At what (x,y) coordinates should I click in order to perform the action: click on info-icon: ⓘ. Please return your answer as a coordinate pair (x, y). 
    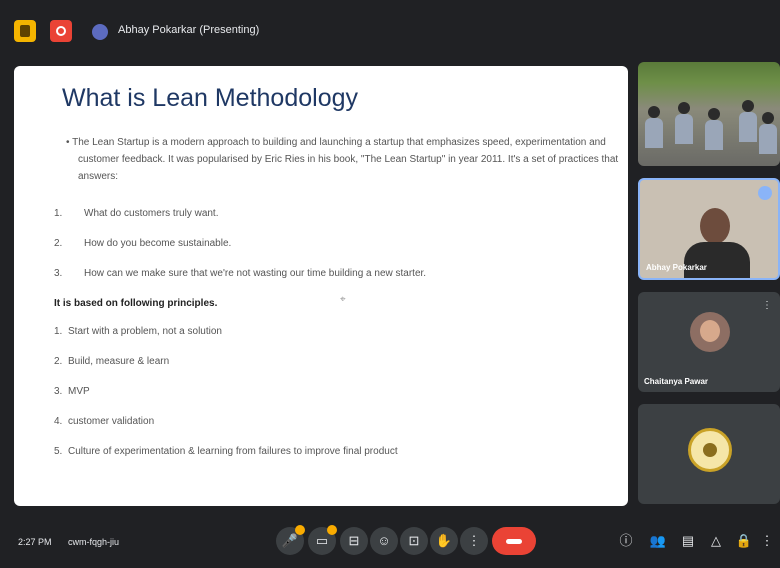
    Looking at the image, I should click on (626, 541).